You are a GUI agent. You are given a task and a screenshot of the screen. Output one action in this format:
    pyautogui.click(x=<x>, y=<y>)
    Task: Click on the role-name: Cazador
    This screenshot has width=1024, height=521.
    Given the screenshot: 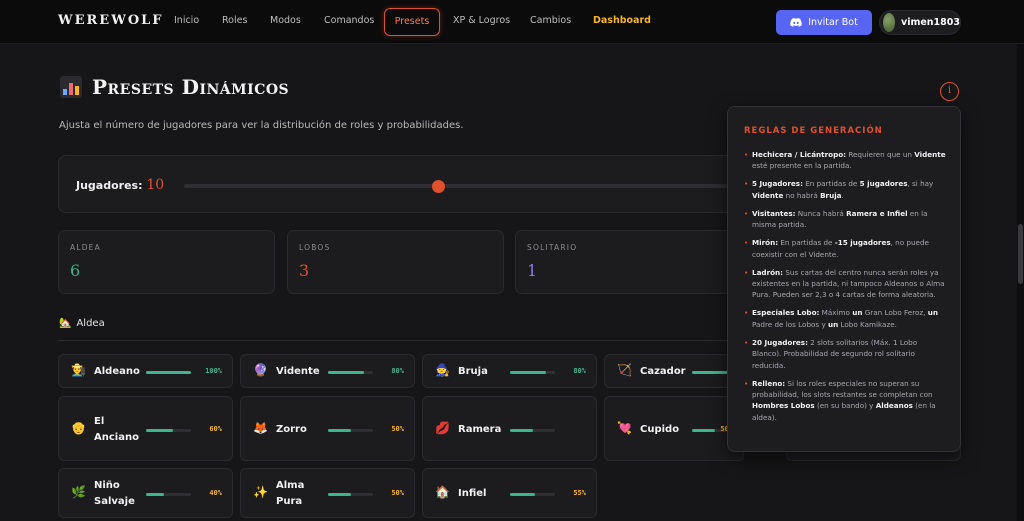 What is the action you would take?
    pyautogui.click(x=663, y=371)
    